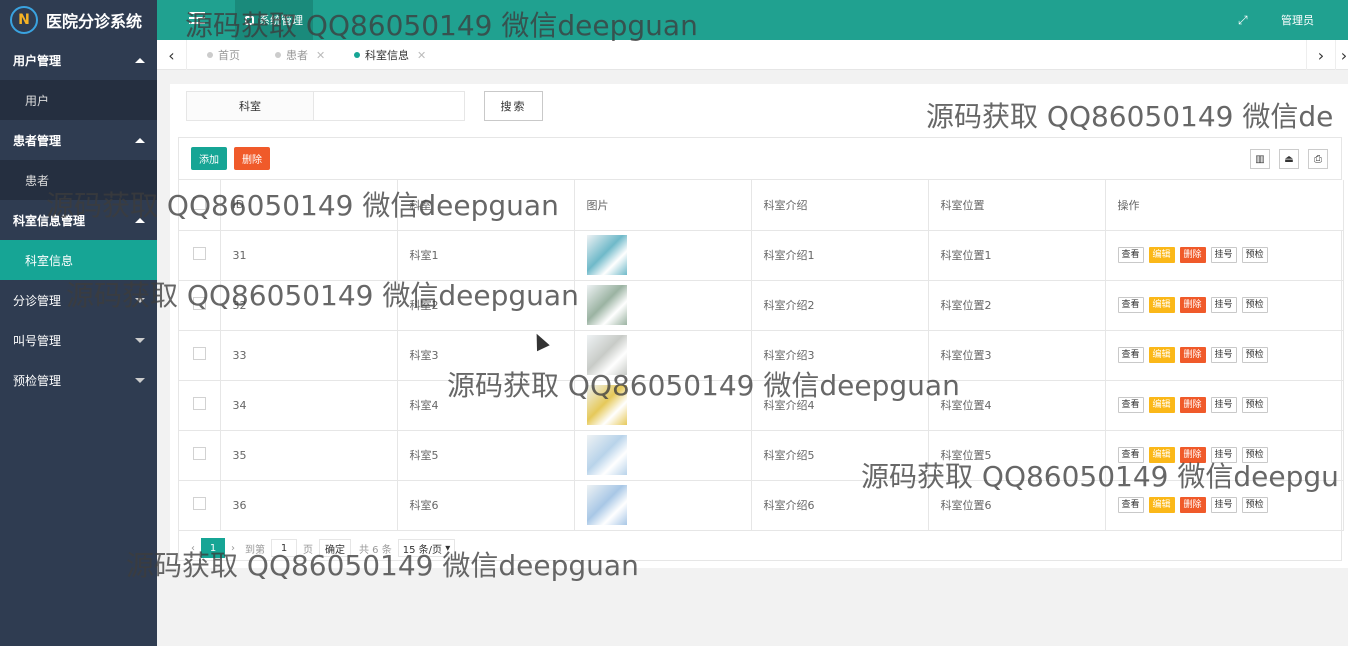 Image resolution: width=1348 pixels, height=646 pixels. Describe the element at coordinates (172, 55) in the screenshot. I see `tab-scroll-left-icon: ‹` at that location.